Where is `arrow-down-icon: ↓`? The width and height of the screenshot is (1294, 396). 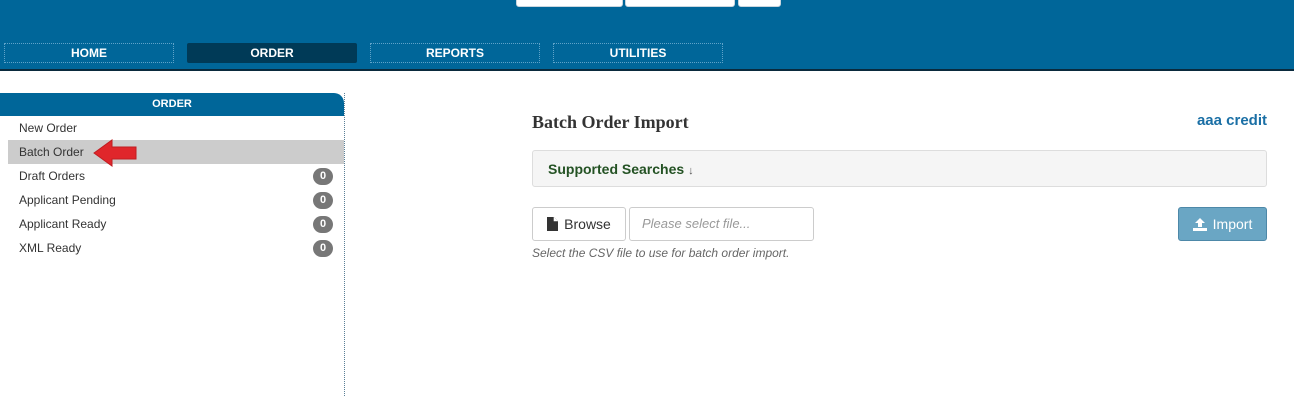
arrow-down-icon: ↓ is located at coordinates (691, 171).